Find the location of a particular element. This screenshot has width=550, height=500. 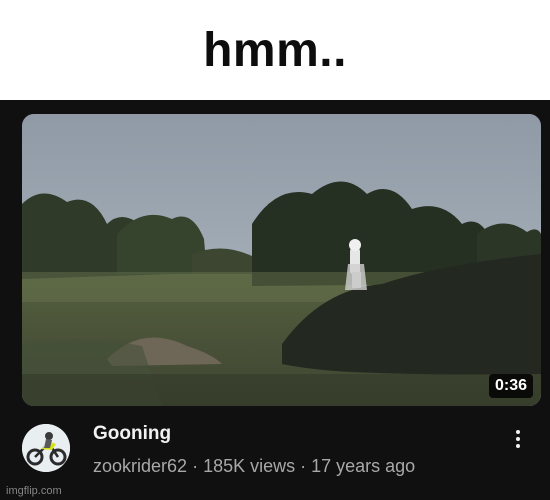

channel-name: zookrider62 is located at coordinates (140, 466).